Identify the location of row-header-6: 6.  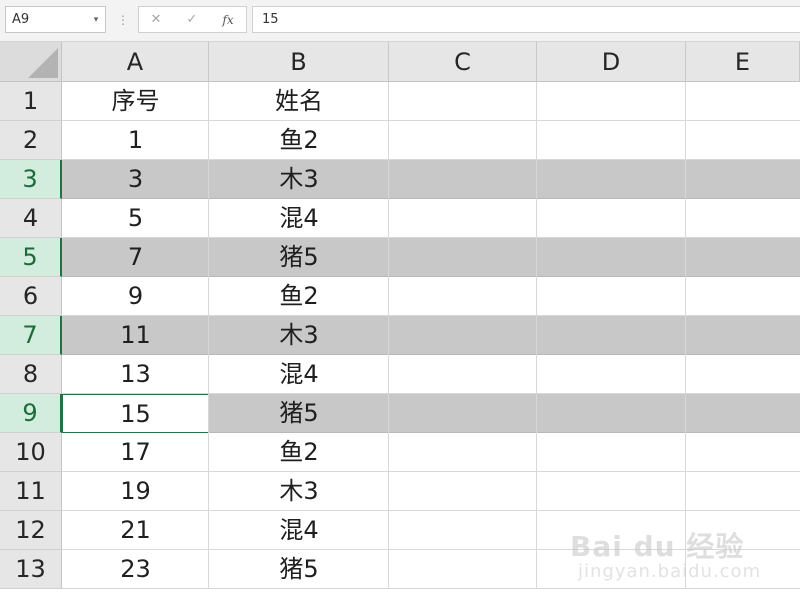
(31, 296).